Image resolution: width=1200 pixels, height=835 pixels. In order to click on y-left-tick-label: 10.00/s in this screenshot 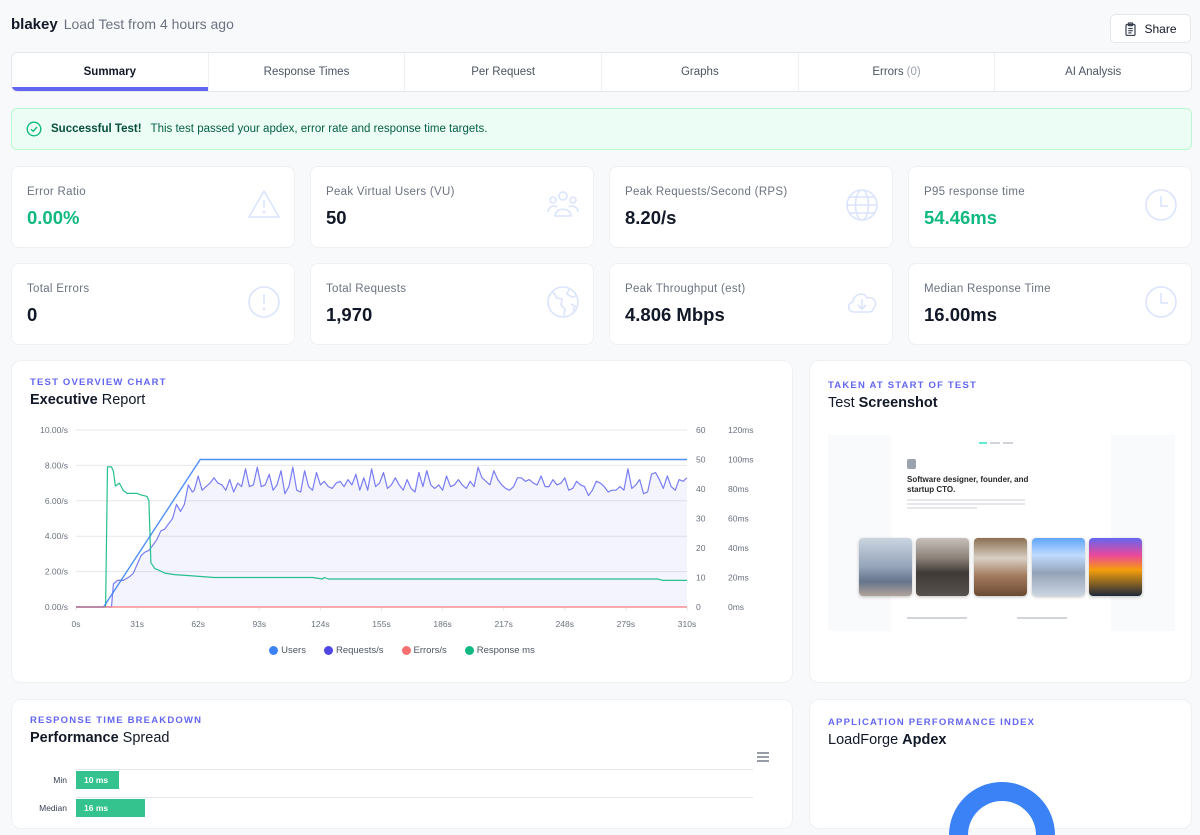, I will do `click(54, 430)`.